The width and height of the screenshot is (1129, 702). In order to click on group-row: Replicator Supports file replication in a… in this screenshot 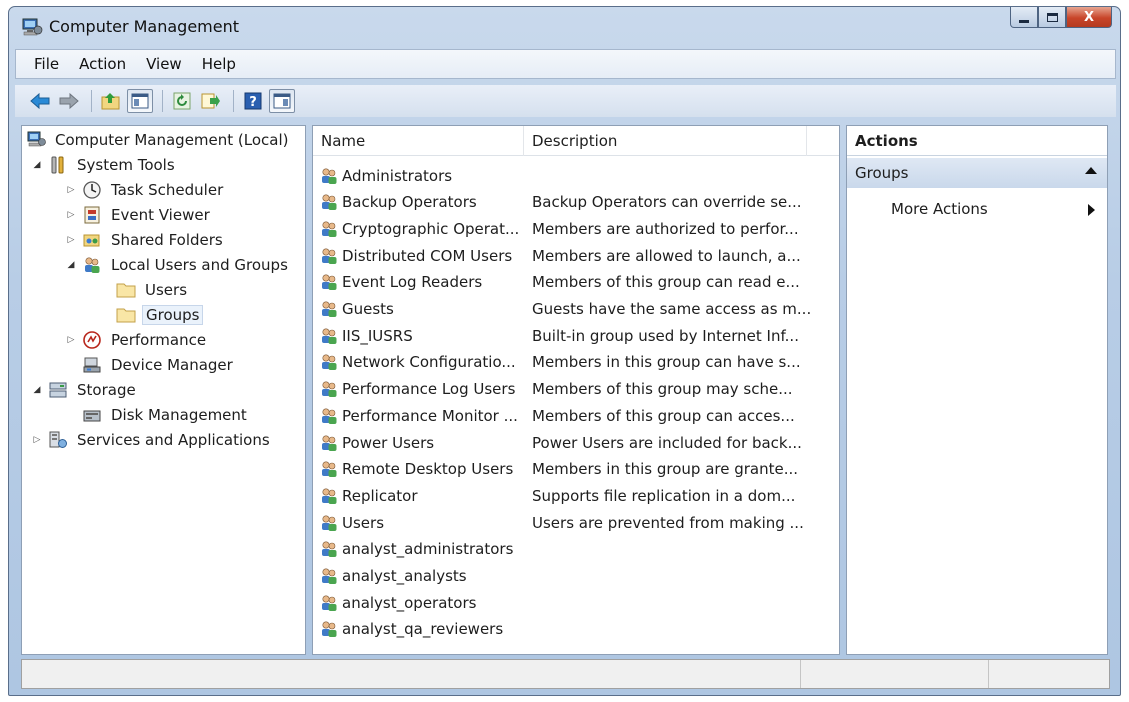, I will do `click(576, 495)`.